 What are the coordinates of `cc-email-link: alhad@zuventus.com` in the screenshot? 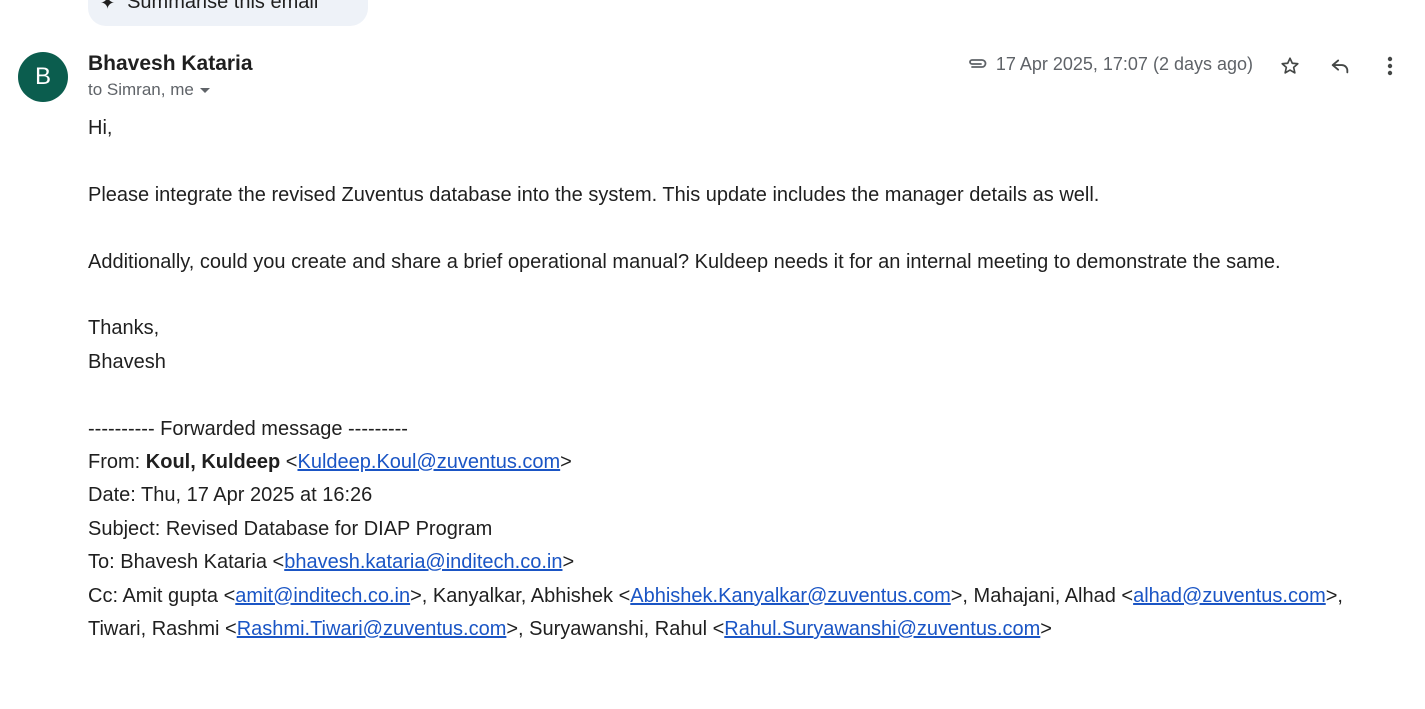 It's located at (1229, 596).